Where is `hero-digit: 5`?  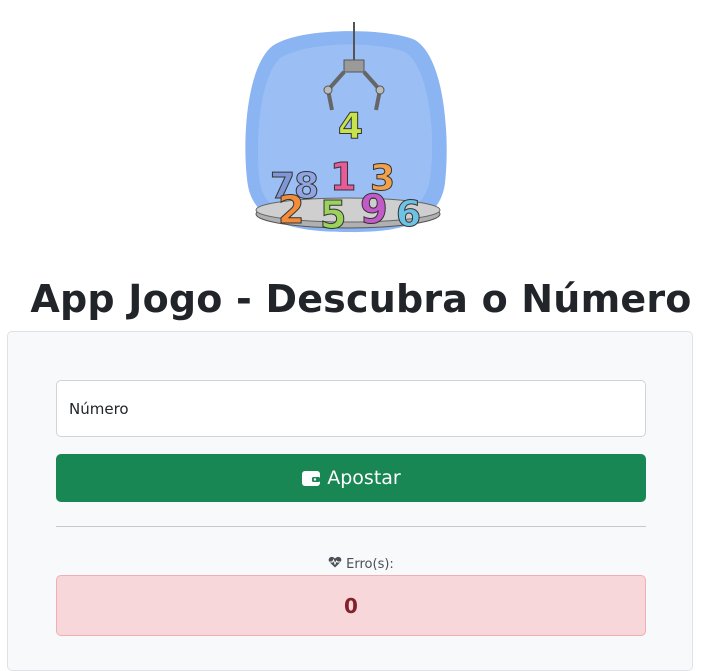
hero-digit: 5 is located at coordinates (333, 215).